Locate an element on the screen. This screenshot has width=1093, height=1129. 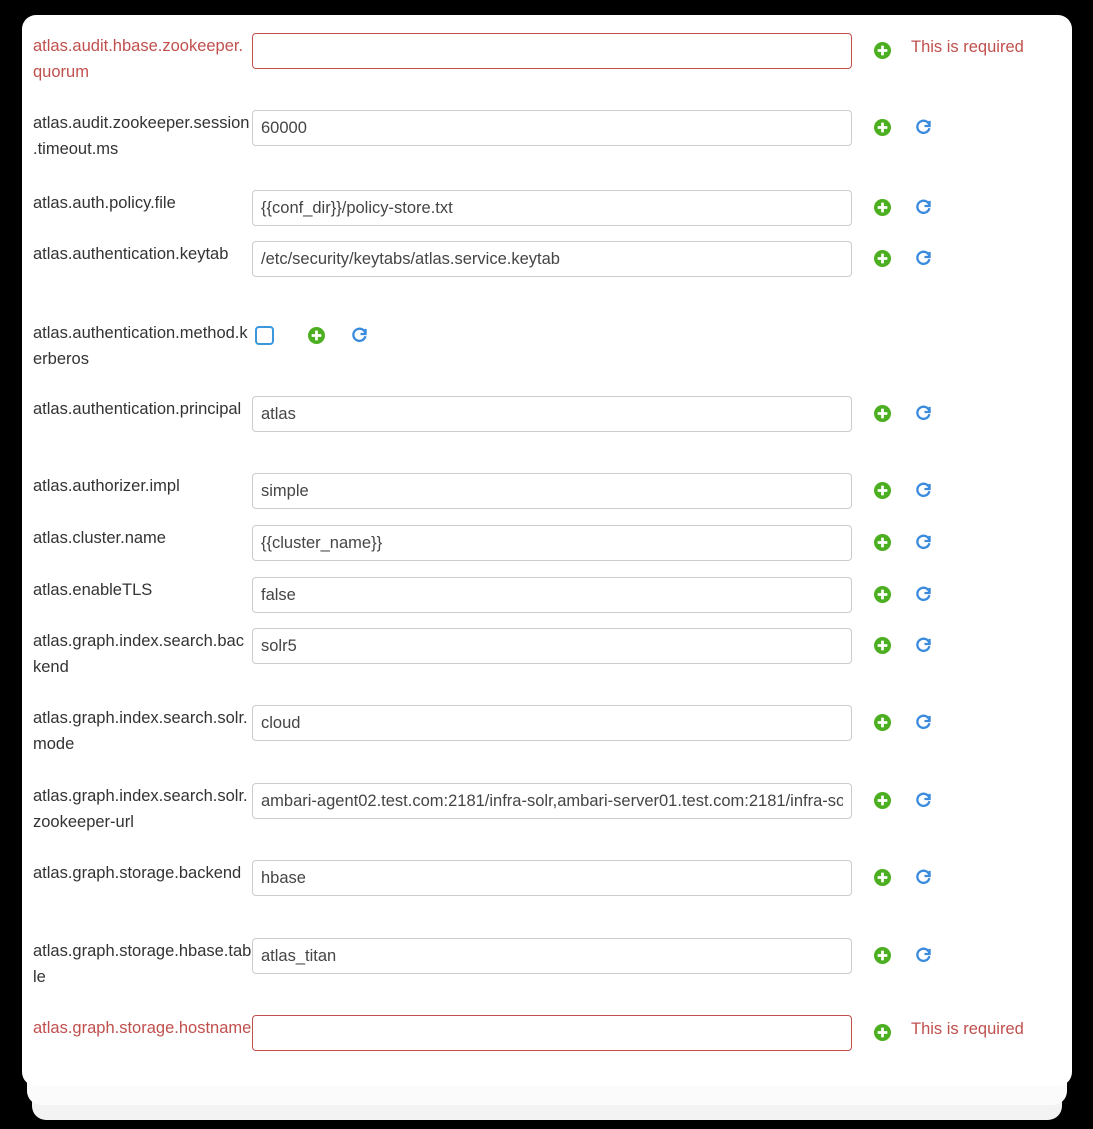
property-name-label: atlas.audit.zookeeper.session.timeout.ms is located at coordinates (141, 136).